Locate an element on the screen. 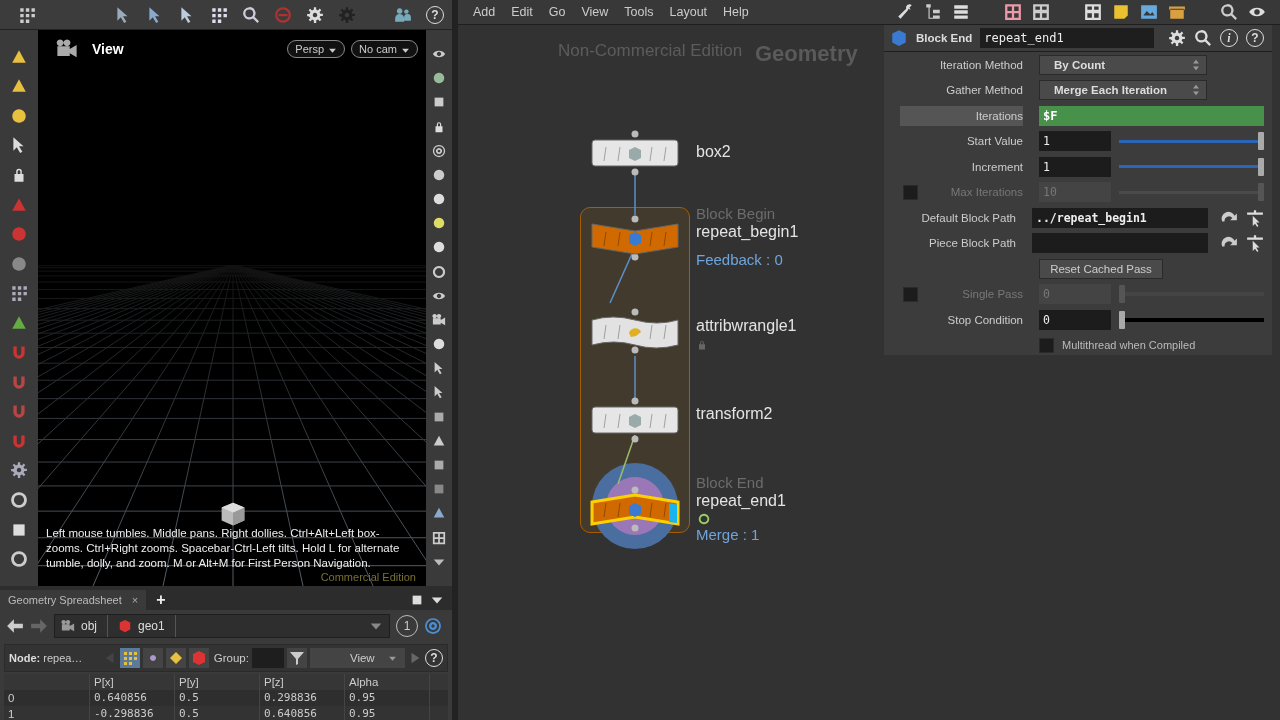 The width and height of the screenshot is (1280, 720). node-name-field: repeat_end1 is located at coordinates (1067, 38).